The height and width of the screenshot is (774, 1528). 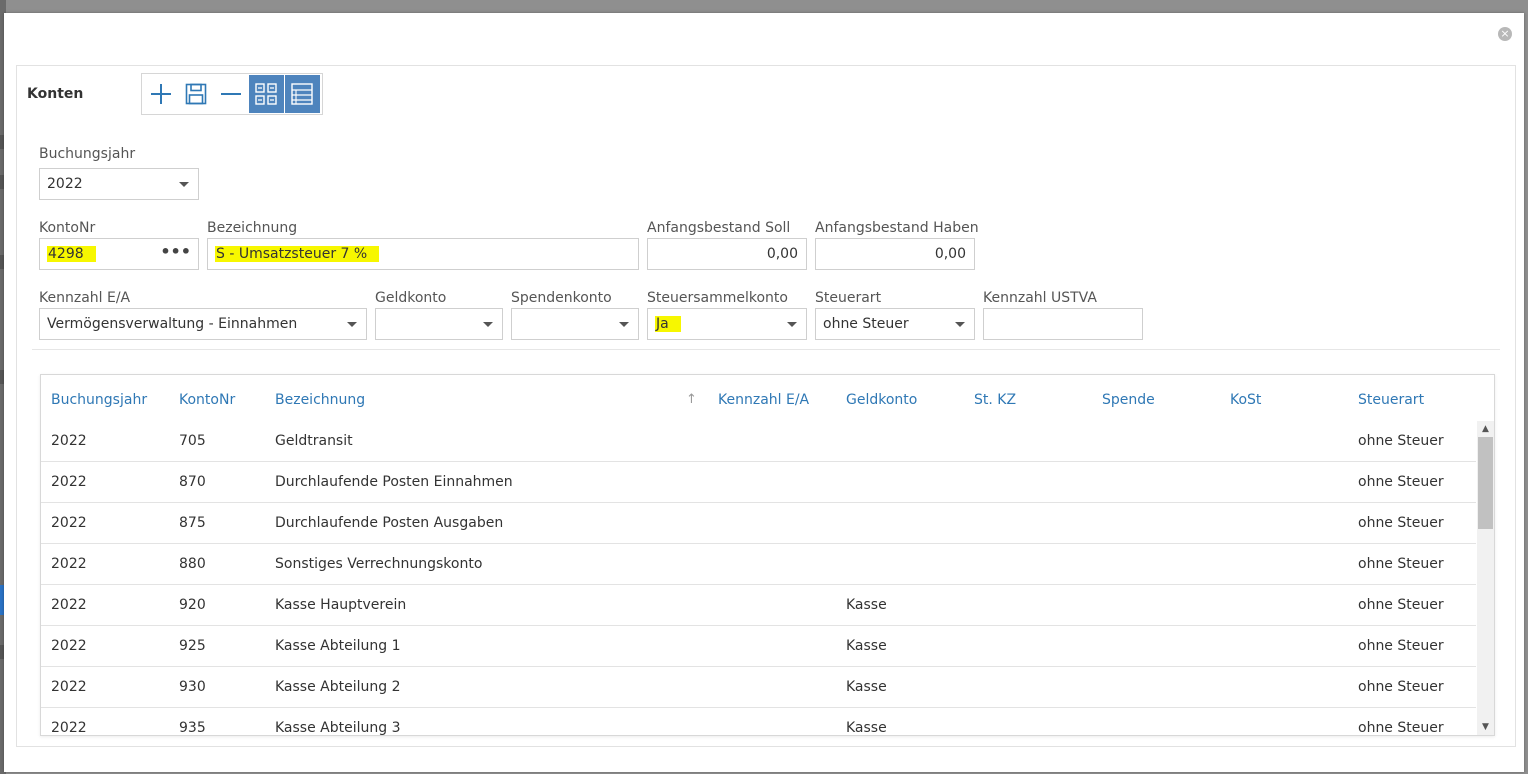 What do you see at coordinates (1128, 400) in the screenshot?
I see `column-header-spende: Spende` at bounding box center [1128, 400].